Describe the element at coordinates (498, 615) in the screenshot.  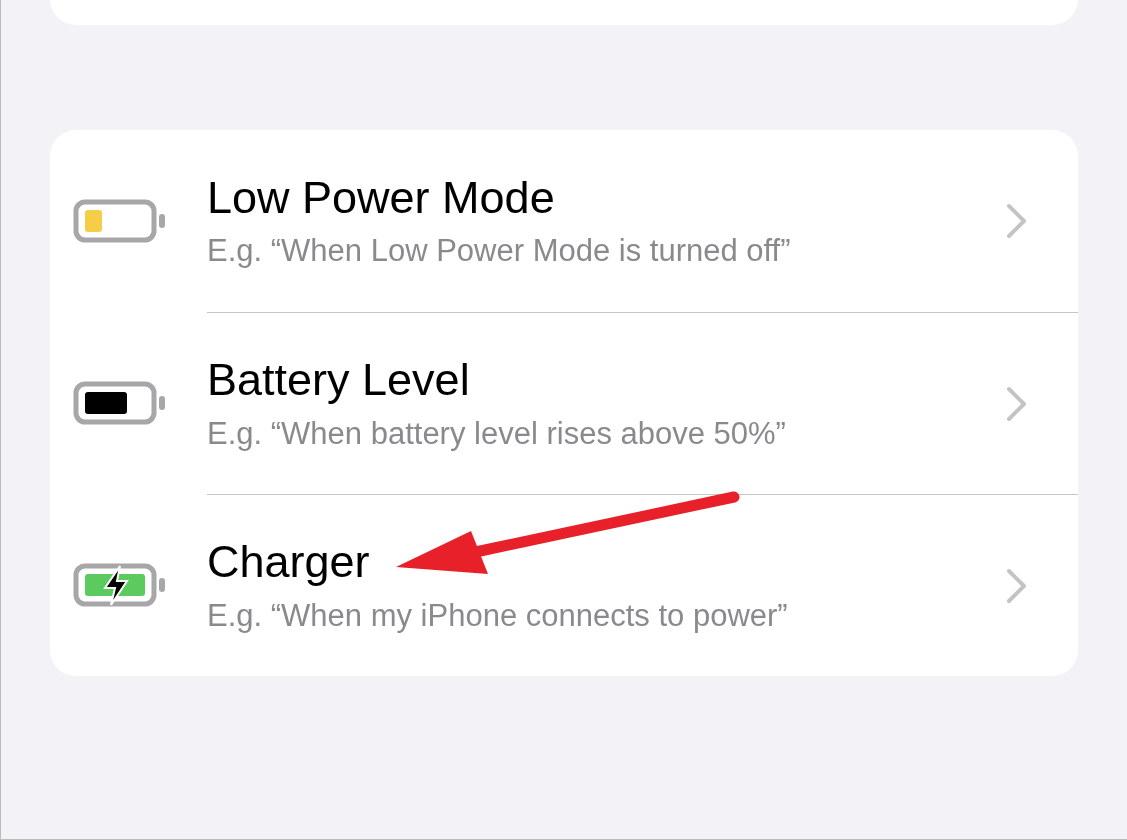
I see `row-subtitle: E.g. “When my iPhone connects to power”` at that location.